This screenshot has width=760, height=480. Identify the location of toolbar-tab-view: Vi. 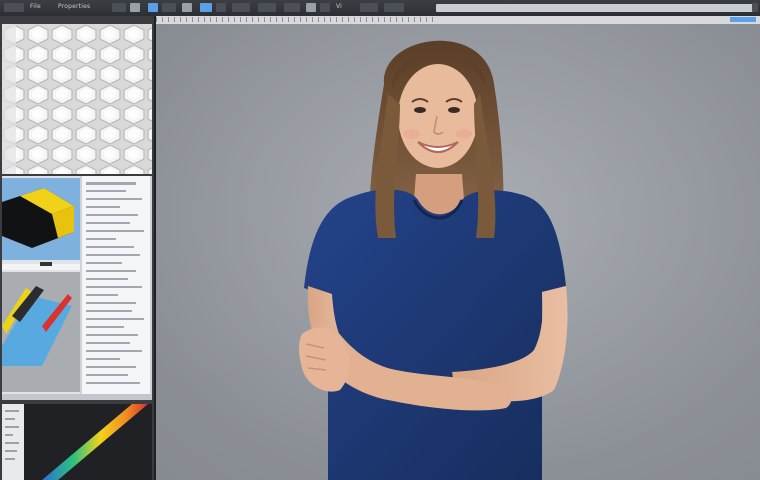
(339, 7).